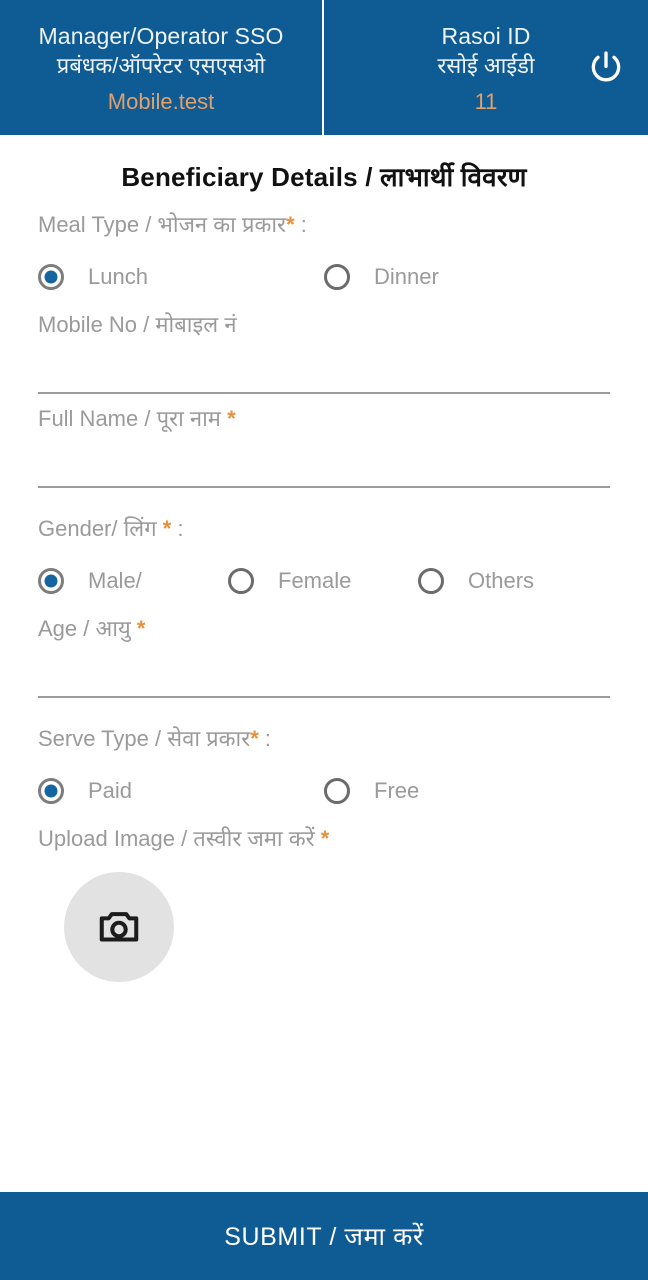 The height and width of the screenshot is (1280, 648). Describe the element at coordinates (115, 580) in the screenshot. I see `radio-label-male: Male/` at that location.